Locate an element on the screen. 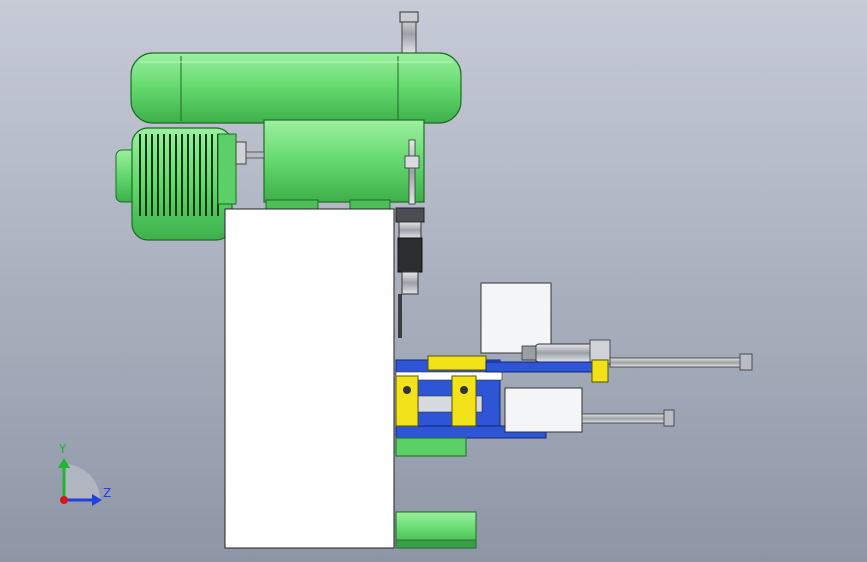 Image resolution: width=867 pixels, height=562 pixels. spindle-top-rod is located at coordinates (409, 33).